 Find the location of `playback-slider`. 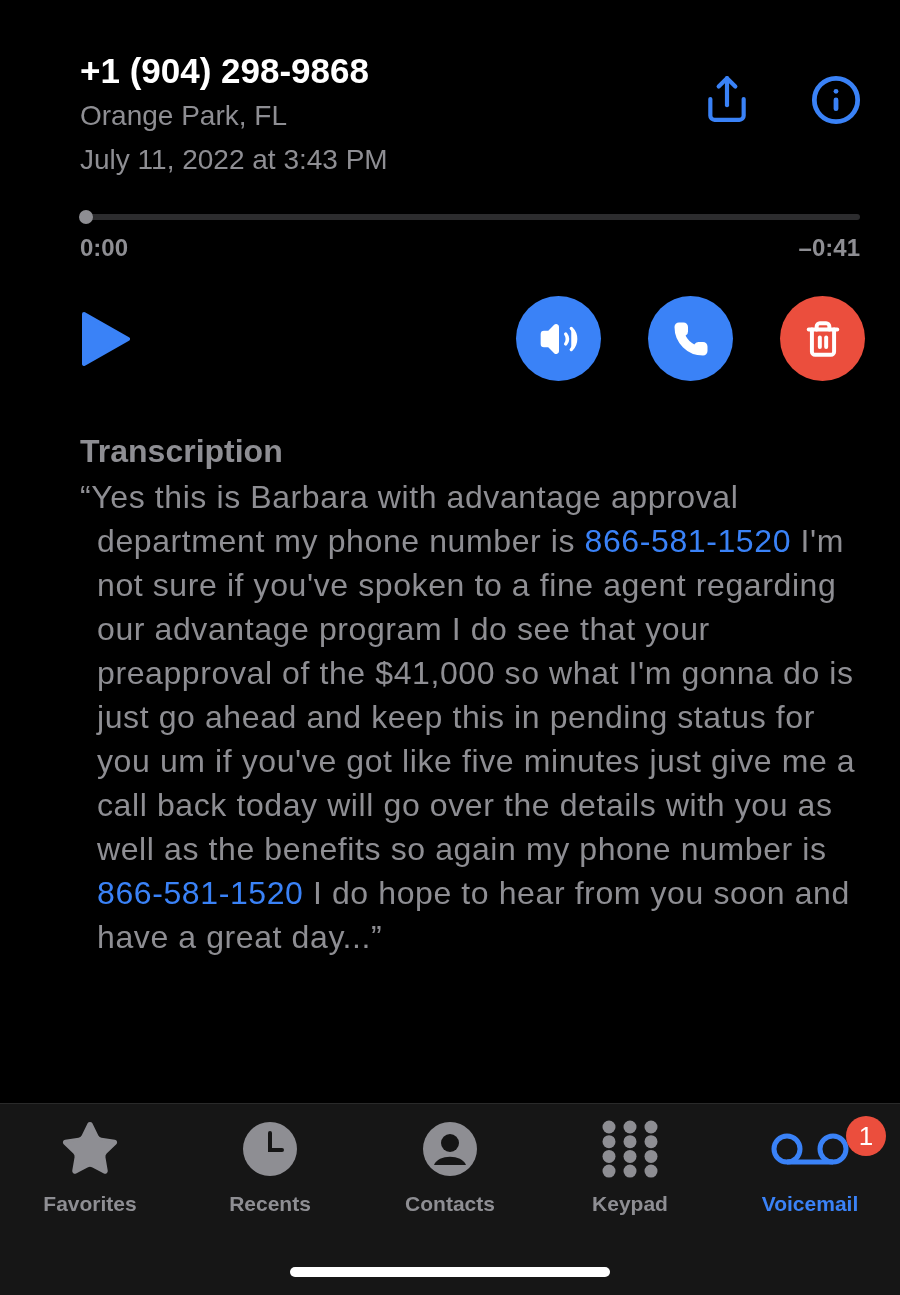

playback-slider is located at coordinates (470, 217).